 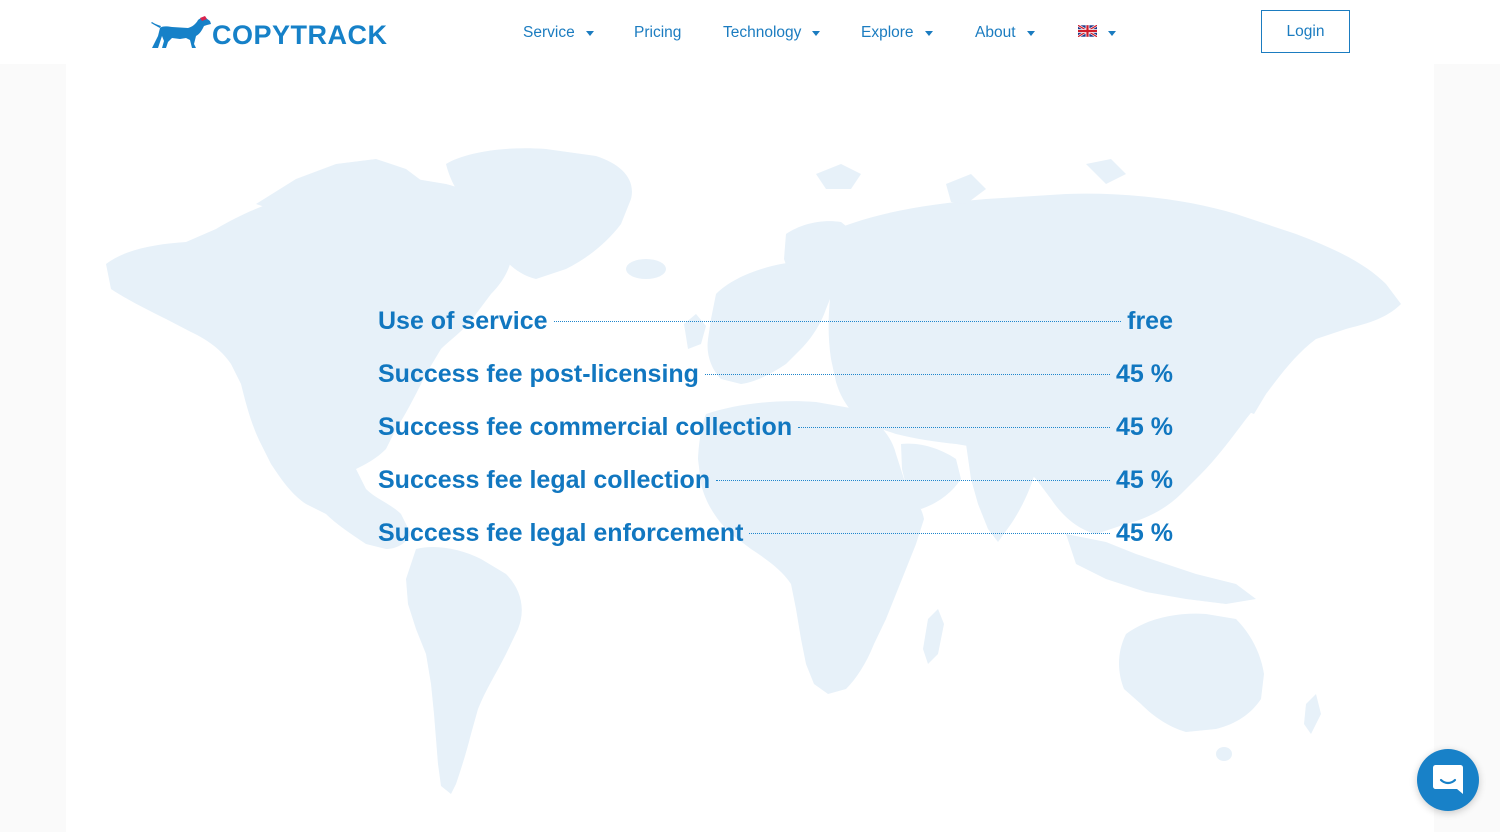 What do you see at coordinates (646, 269) in the screenshot?
I see `iceland-shape` at bounding box center [646, 269].